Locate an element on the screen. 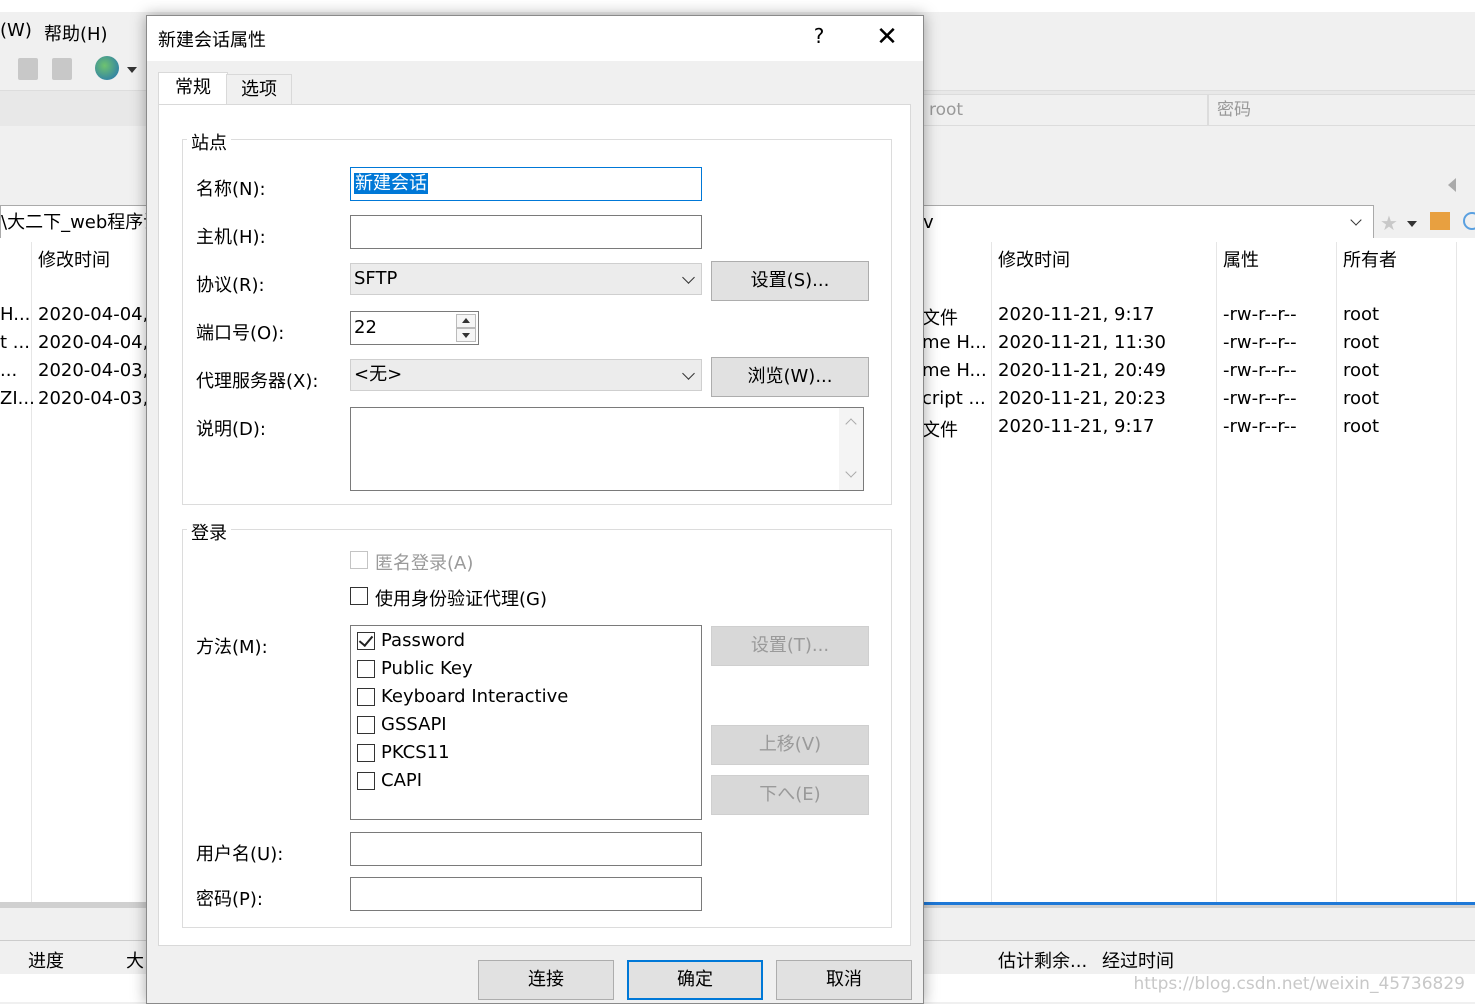  host-input is located at coordinates (526, 232).